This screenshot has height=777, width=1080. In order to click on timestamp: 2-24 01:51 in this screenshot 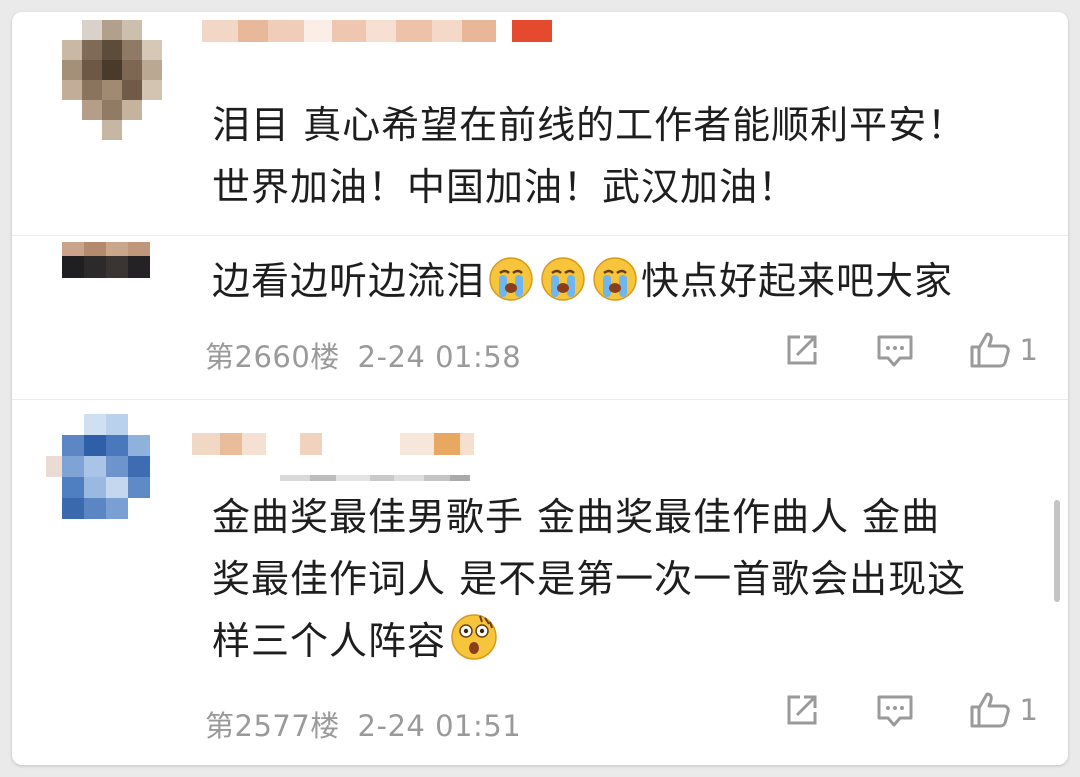, I will do `click(439, 726)`.